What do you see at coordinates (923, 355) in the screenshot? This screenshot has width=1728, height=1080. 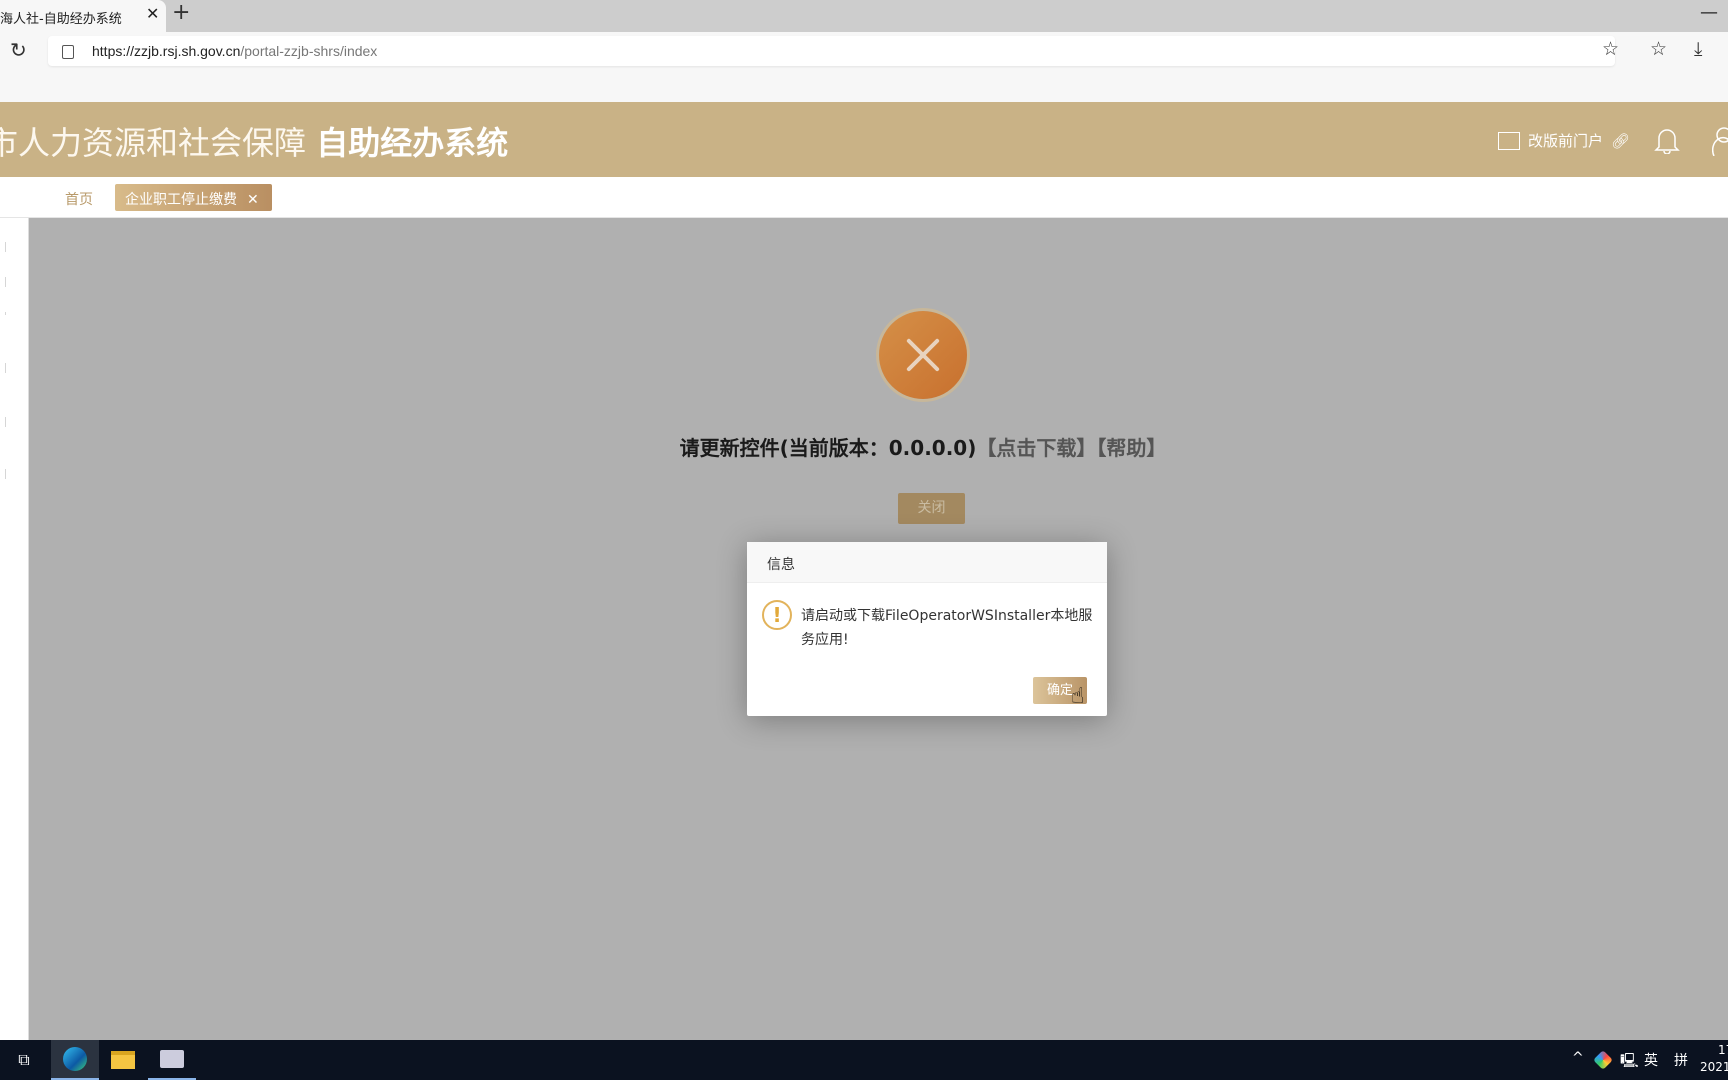 I see `error-x-icon` at bounding box center [923, 355].